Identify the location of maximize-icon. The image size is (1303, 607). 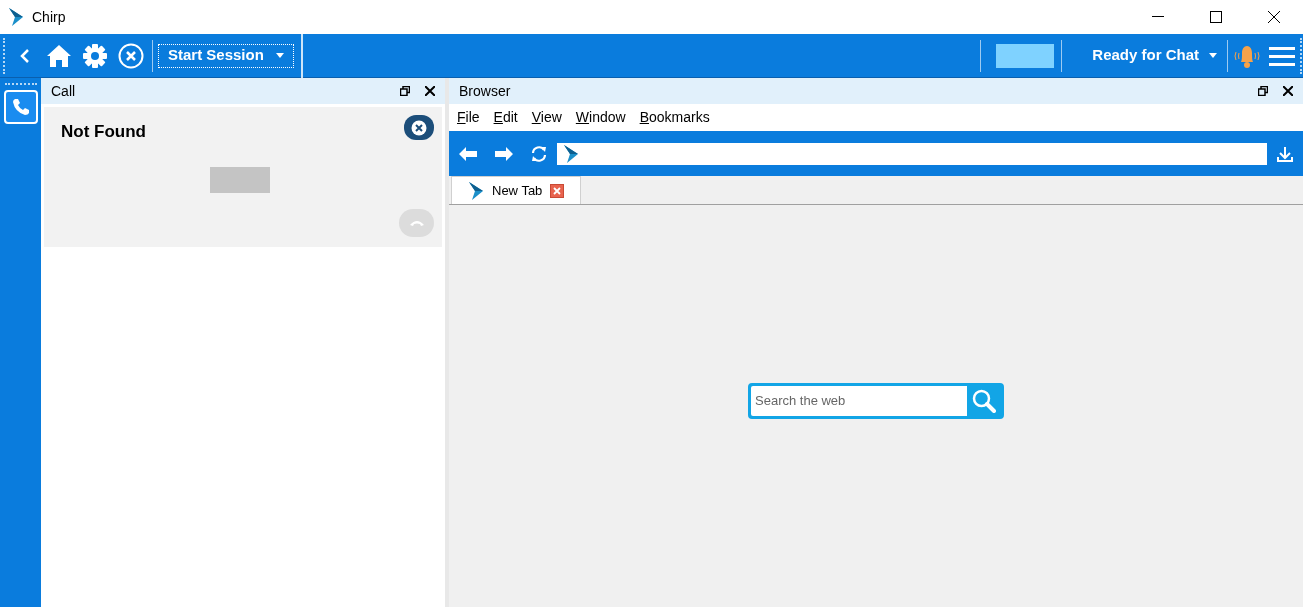
(1216, 17).